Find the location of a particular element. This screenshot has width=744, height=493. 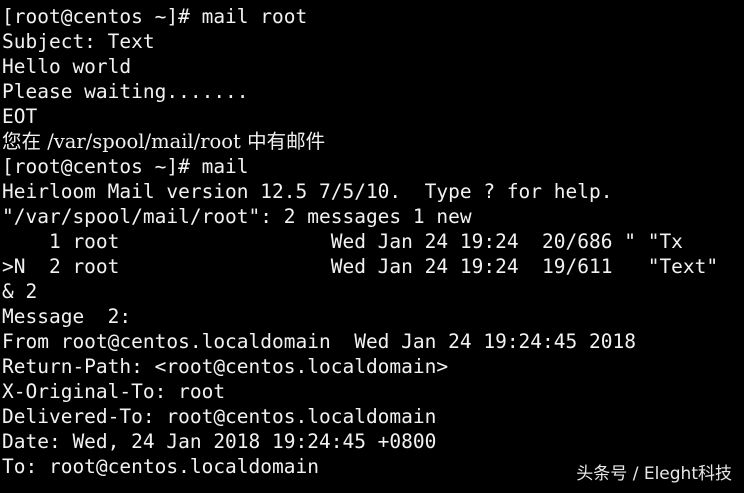

terminal-line-mailbox-summary: "/var/spool/mail/root": 2 messages 1 new is located at coordinates (237, 216).